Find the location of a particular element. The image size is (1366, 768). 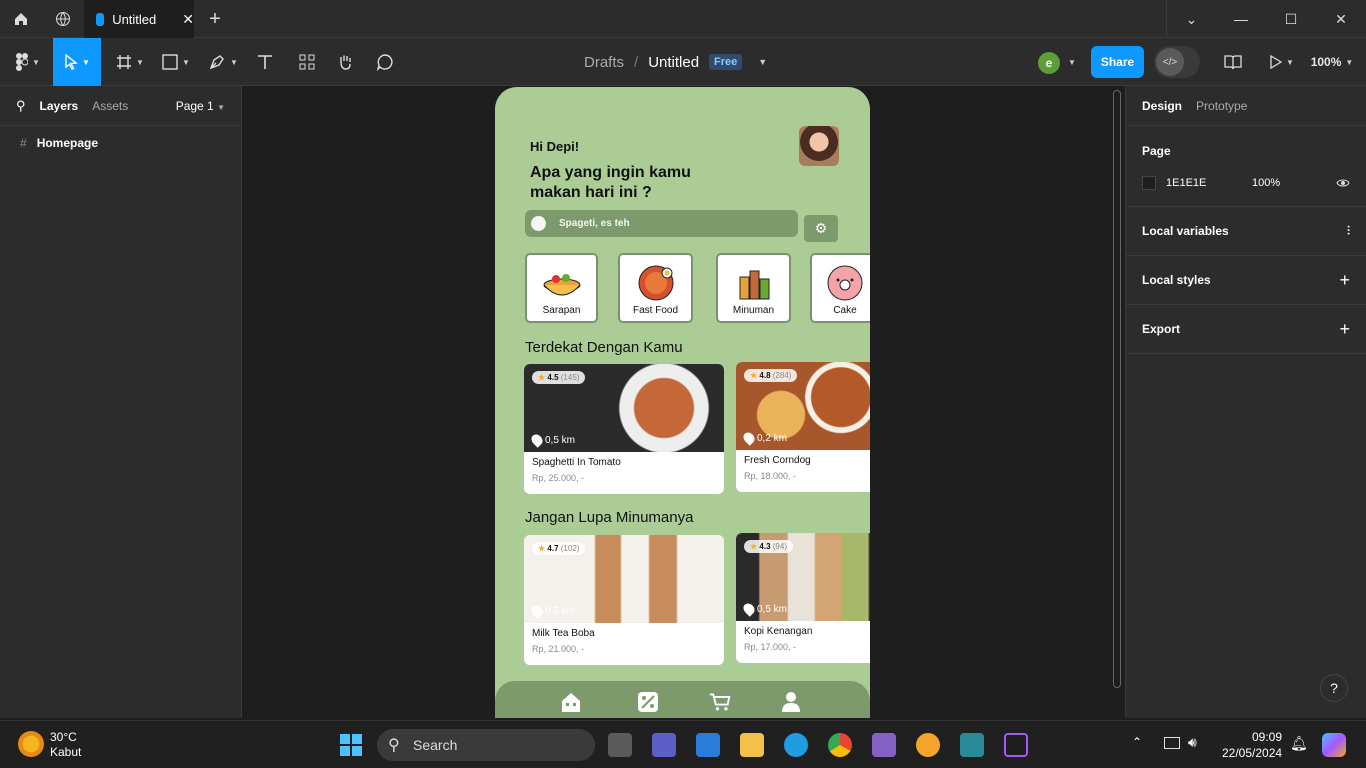

discount-icon is located at coordinates (648, 702).